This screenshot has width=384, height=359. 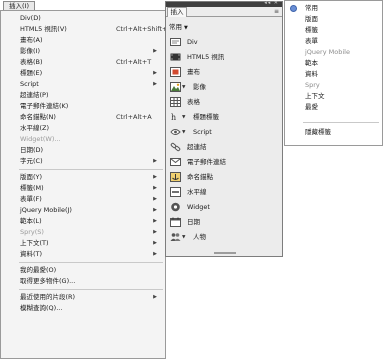 What do you see at coordinates (83, 188) in the screenshot?
I see `menu-item-tags: 標籤(M) ▶` at bounding box center [83, 188].